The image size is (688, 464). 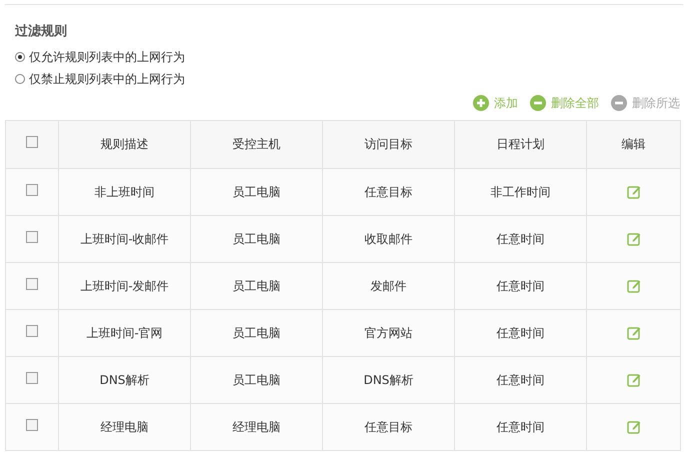 What do you see at coordinates (495, 103) in the screenshot?
I see `add-button: 添加` at bounding box center [495, 103].